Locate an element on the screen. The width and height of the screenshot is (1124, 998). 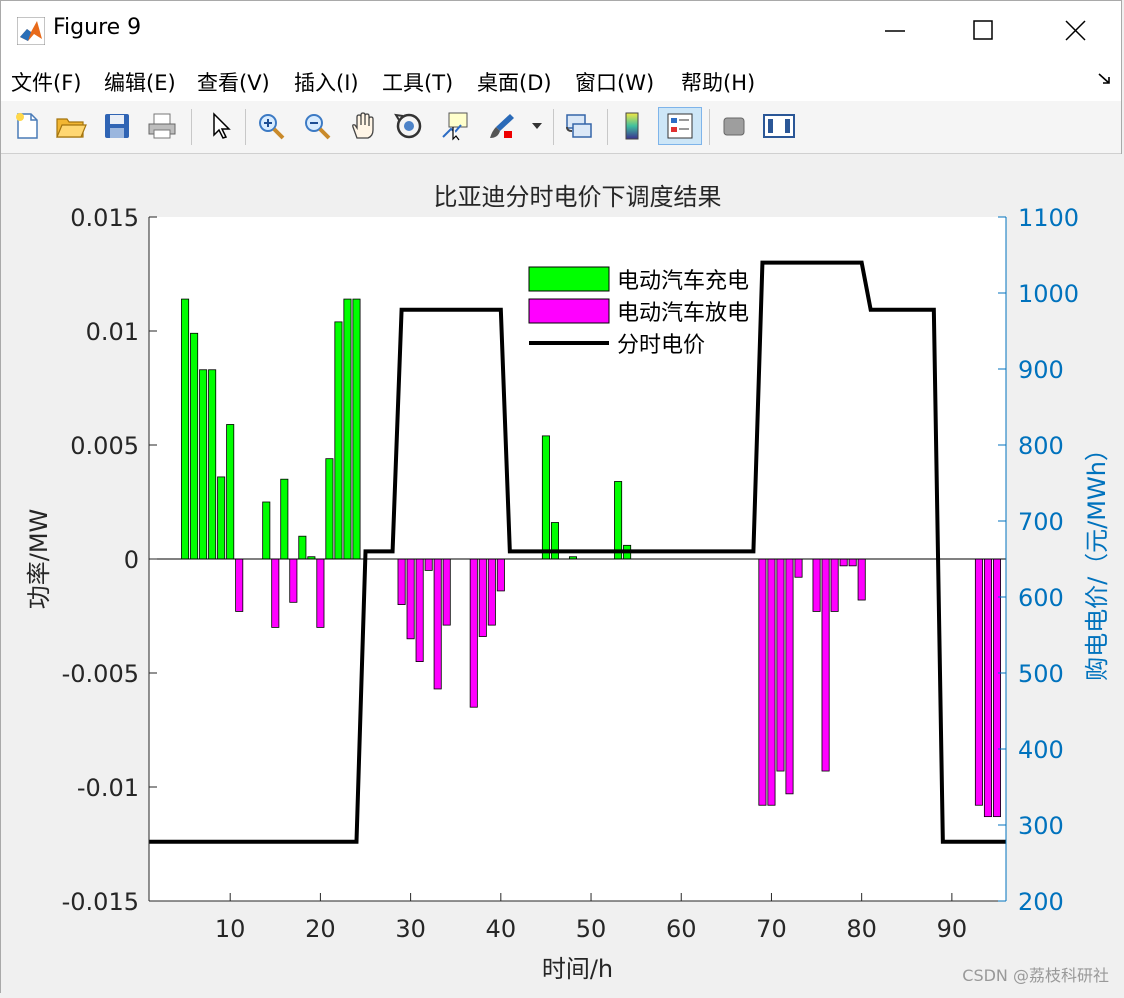
menu-expand-icon is located at coordinates (1105, 79).